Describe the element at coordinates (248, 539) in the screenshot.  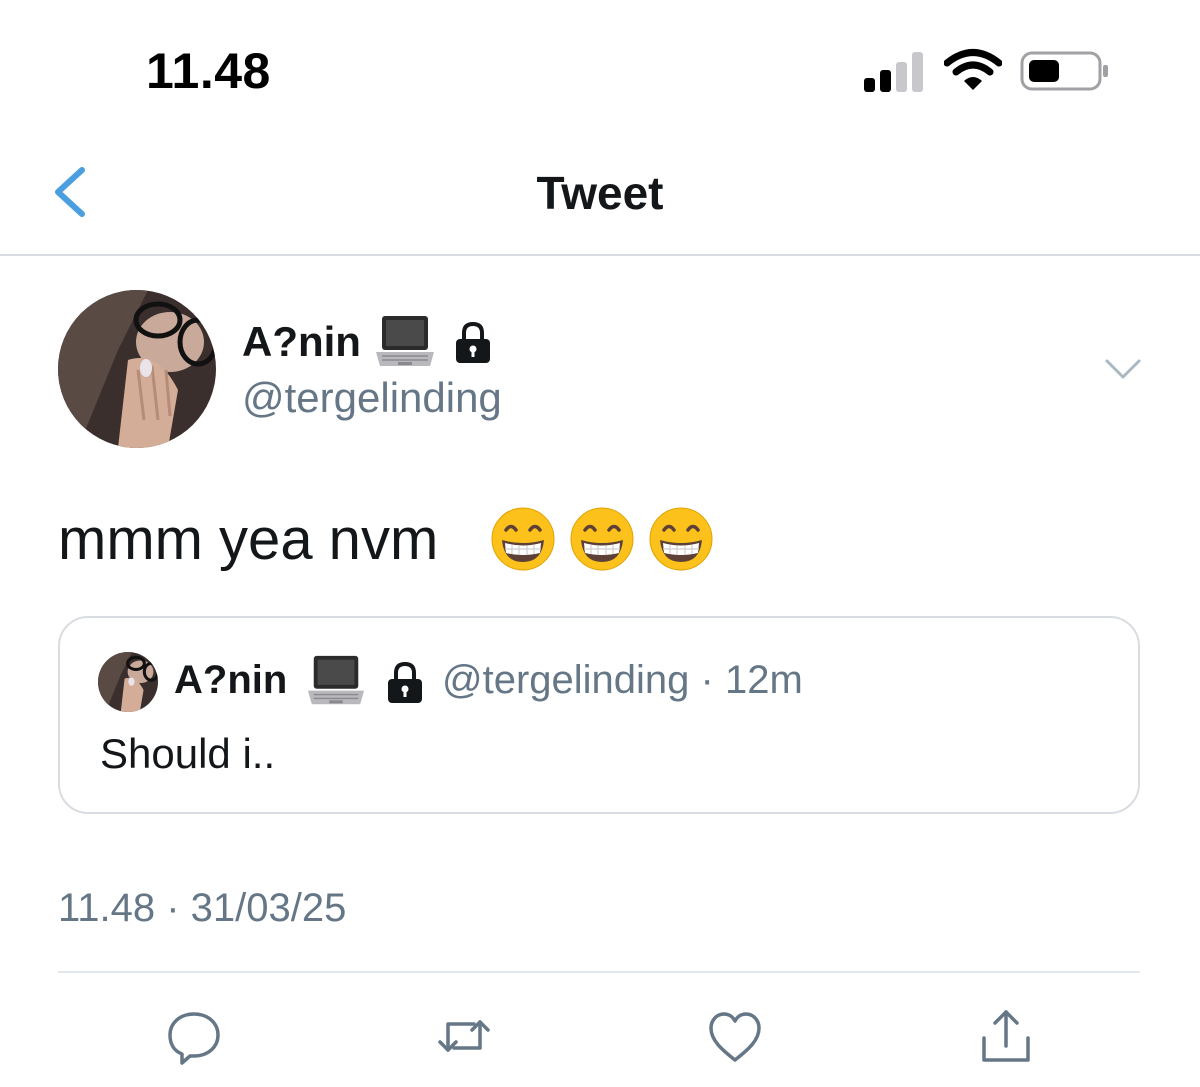
I see `tweet-text: mmm yea nvm` at that location.